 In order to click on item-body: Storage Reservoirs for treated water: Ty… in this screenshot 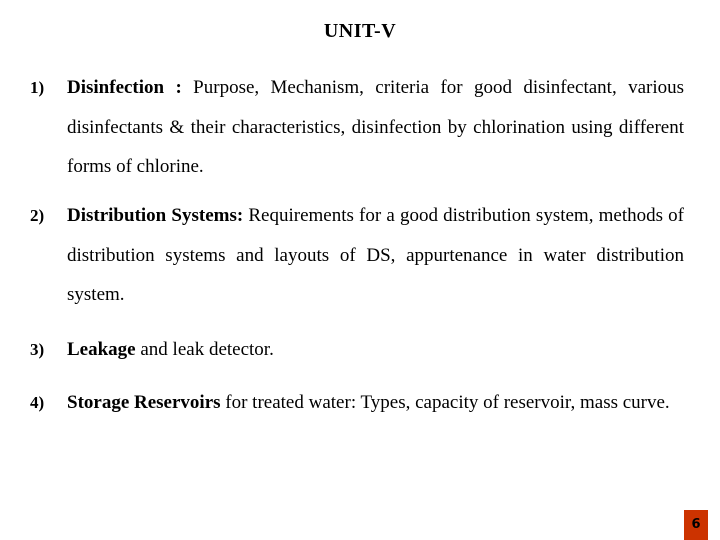, I will do `click(375, 403)`.